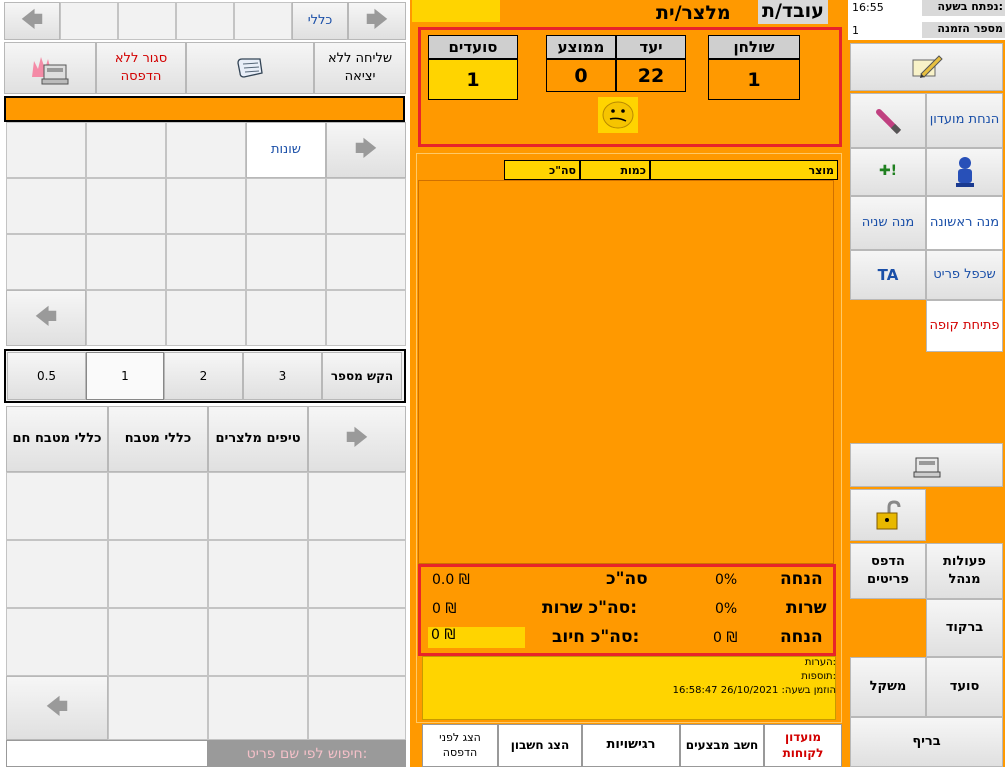  What do you see at coordinates (722, 745) in the screenshot?
I see `calc-promos-button: חשב מבצעים` at bounding box center [722, 745].